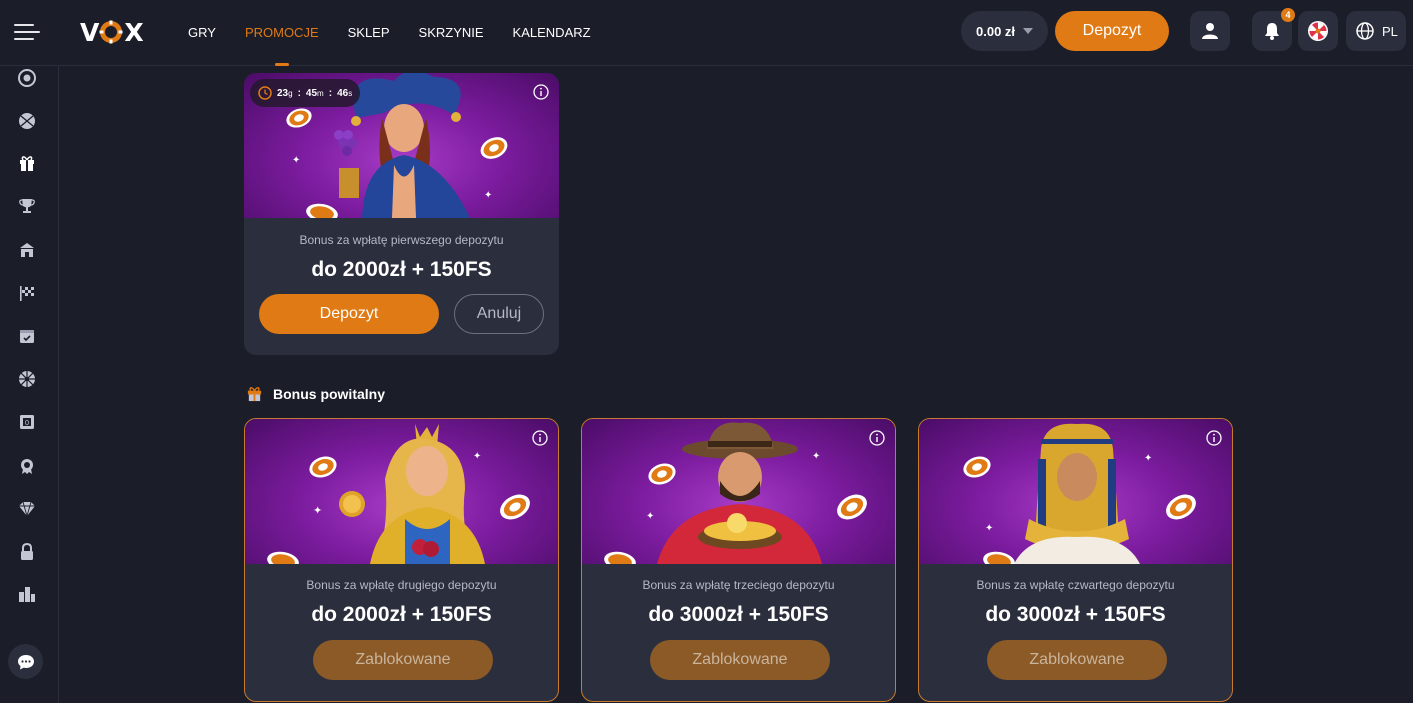 The width and height of the screenshot is (1413, 703). I want to click on trophy-icon, so click(27, 206).